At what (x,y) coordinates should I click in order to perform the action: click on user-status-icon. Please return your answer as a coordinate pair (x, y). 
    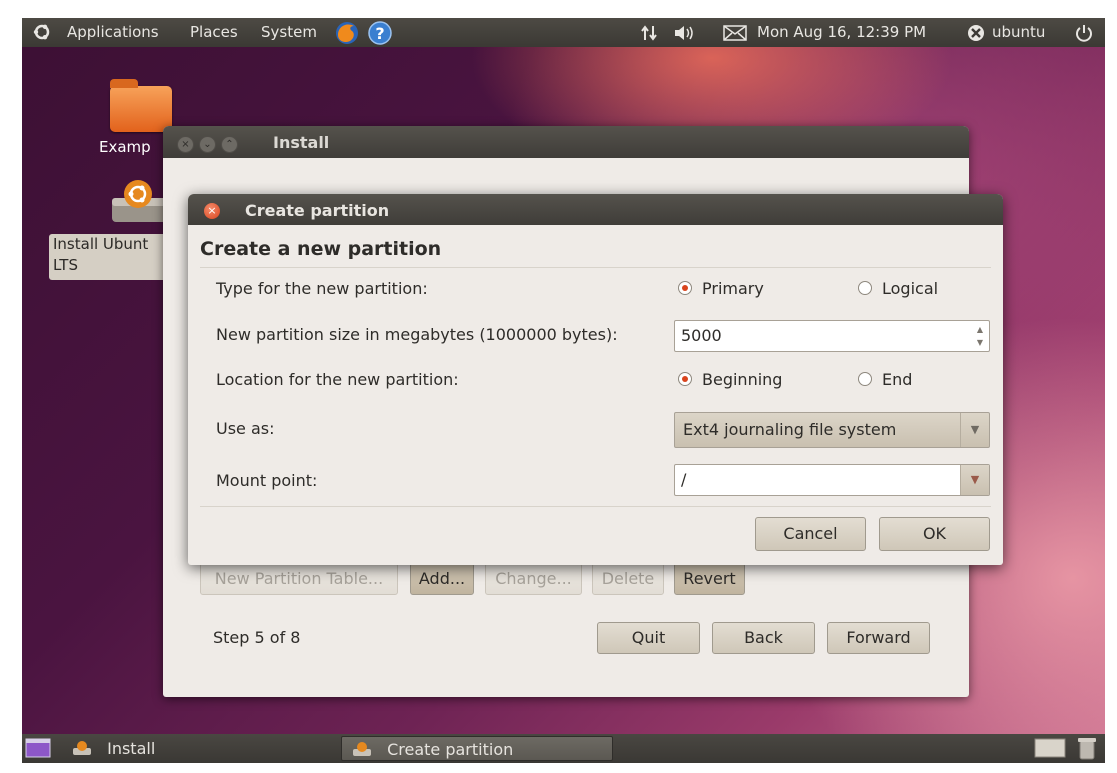
    Looking at the image, I should click on (976, 35).